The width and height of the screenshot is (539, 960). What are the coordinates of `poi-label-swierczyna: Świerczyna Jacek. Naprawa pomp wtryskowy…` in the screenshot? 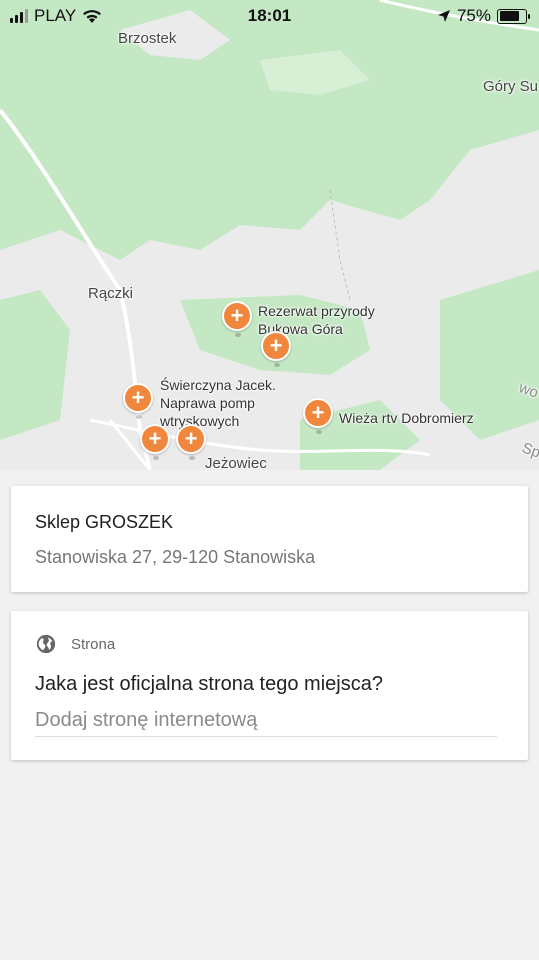 It's located at (230, 403).